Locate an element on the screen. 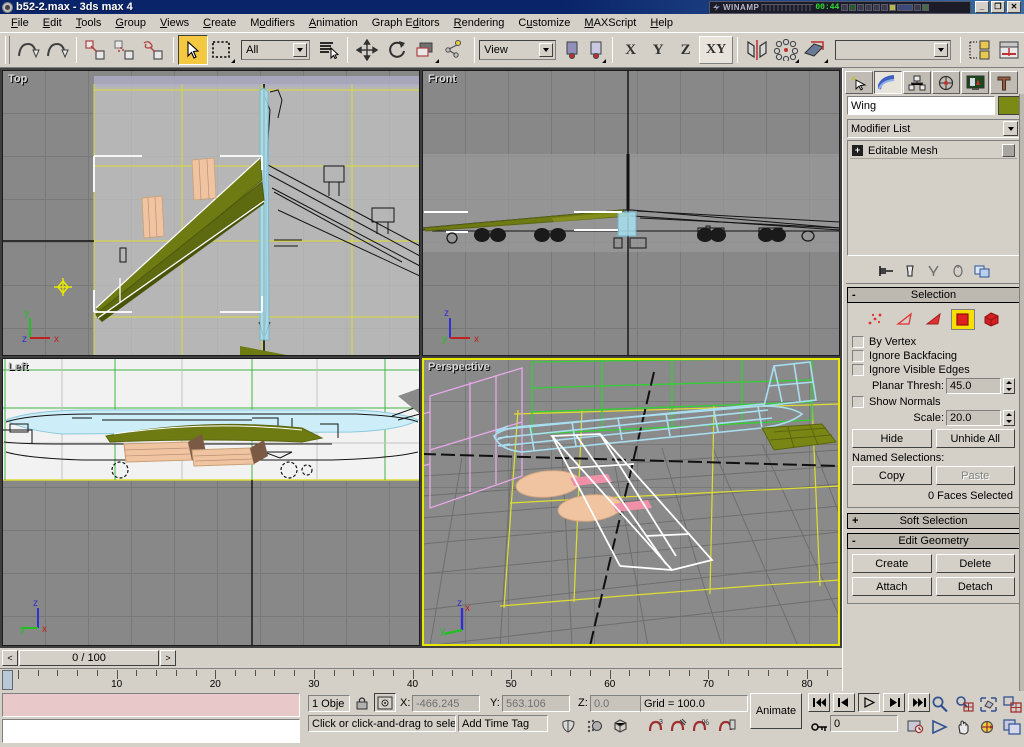  modifier-stack: + Editable Mesh is located at coordinates (933, 198).